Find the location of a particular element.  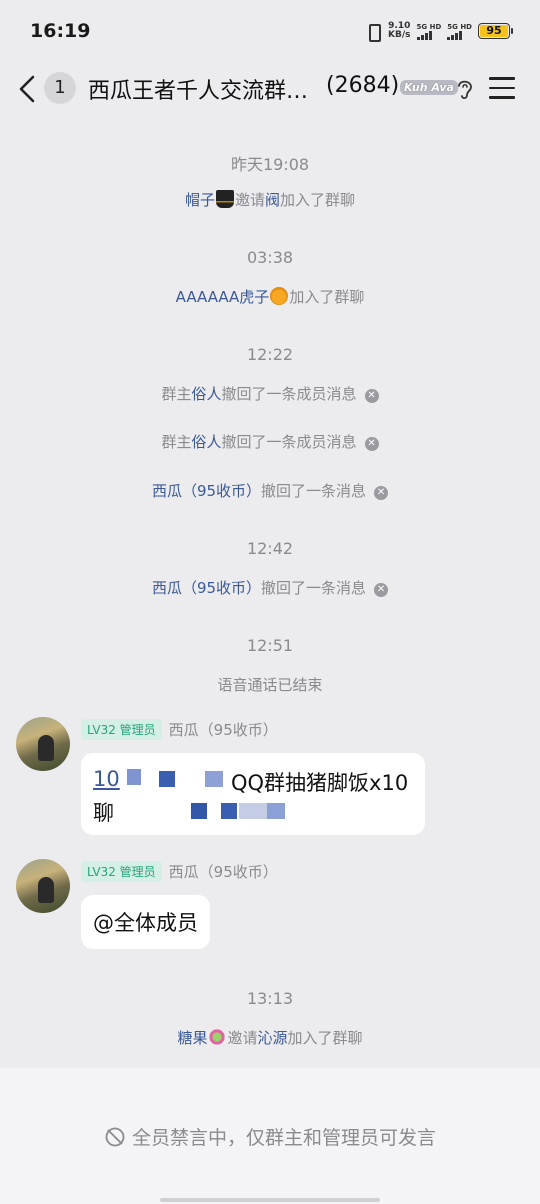

timestamp: 13:13 is located at coordinates (270, 998).